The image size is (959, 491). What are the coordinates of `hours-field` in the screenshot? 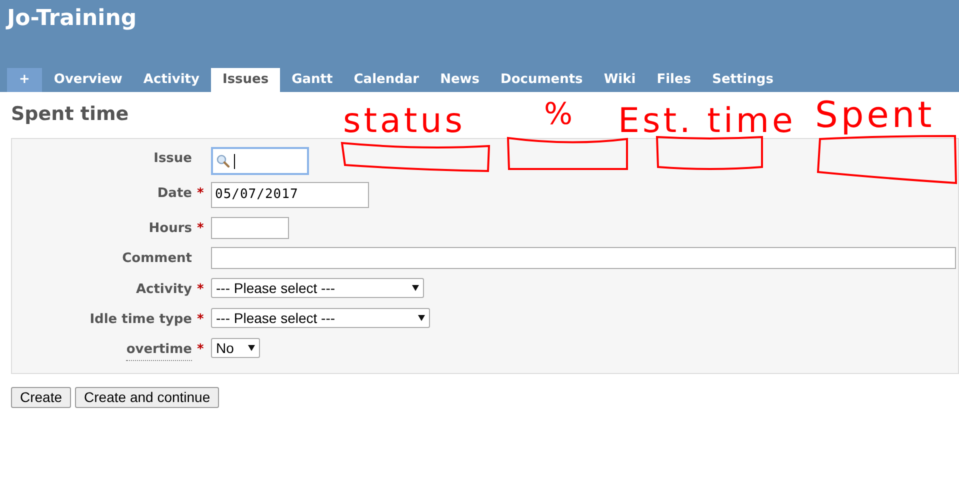 It's located at (250, 228).